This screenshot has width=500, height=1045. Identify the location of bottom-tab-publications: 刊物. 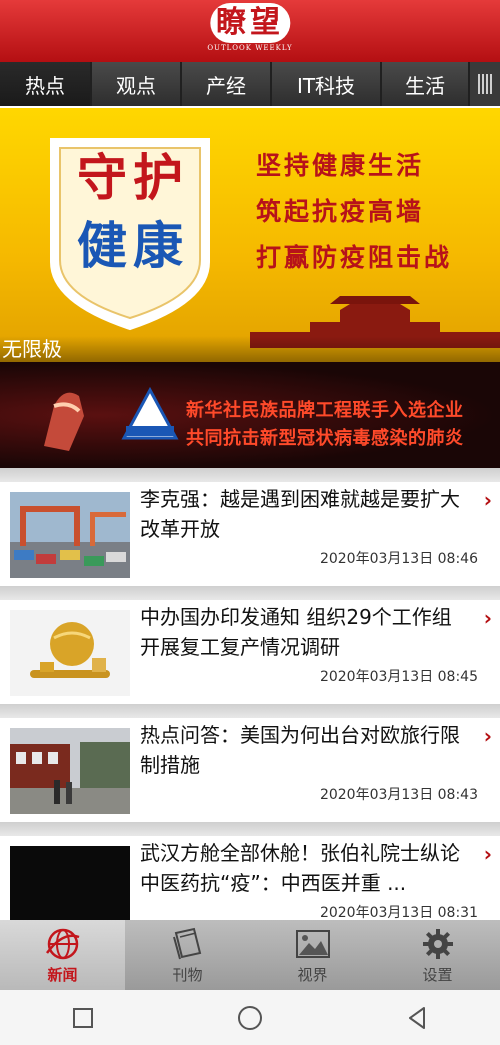
(187, 955).